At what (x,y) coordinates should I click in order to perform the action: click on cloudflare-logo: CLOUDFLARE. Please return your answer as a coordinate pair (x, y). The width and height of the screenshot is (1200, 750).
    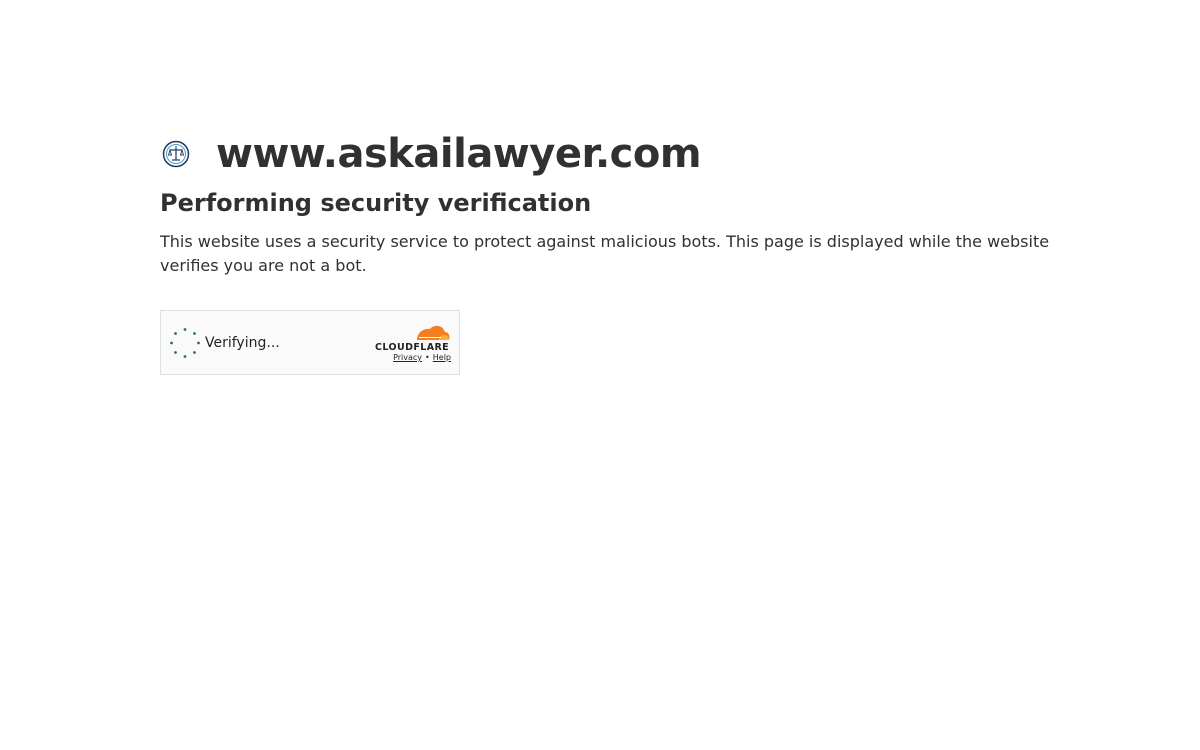
    Looking at the image, I should click on (413, 337).